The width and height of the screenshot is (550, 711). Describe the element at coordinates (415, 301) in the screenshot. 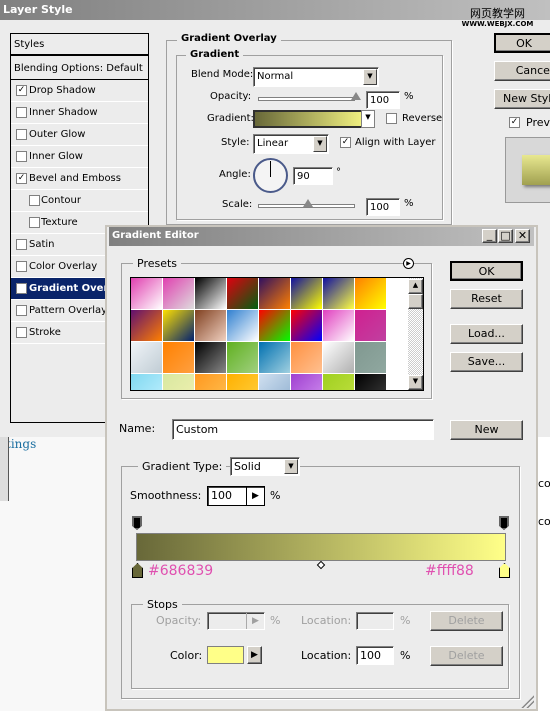

I see `scroll-thumb` at that location.